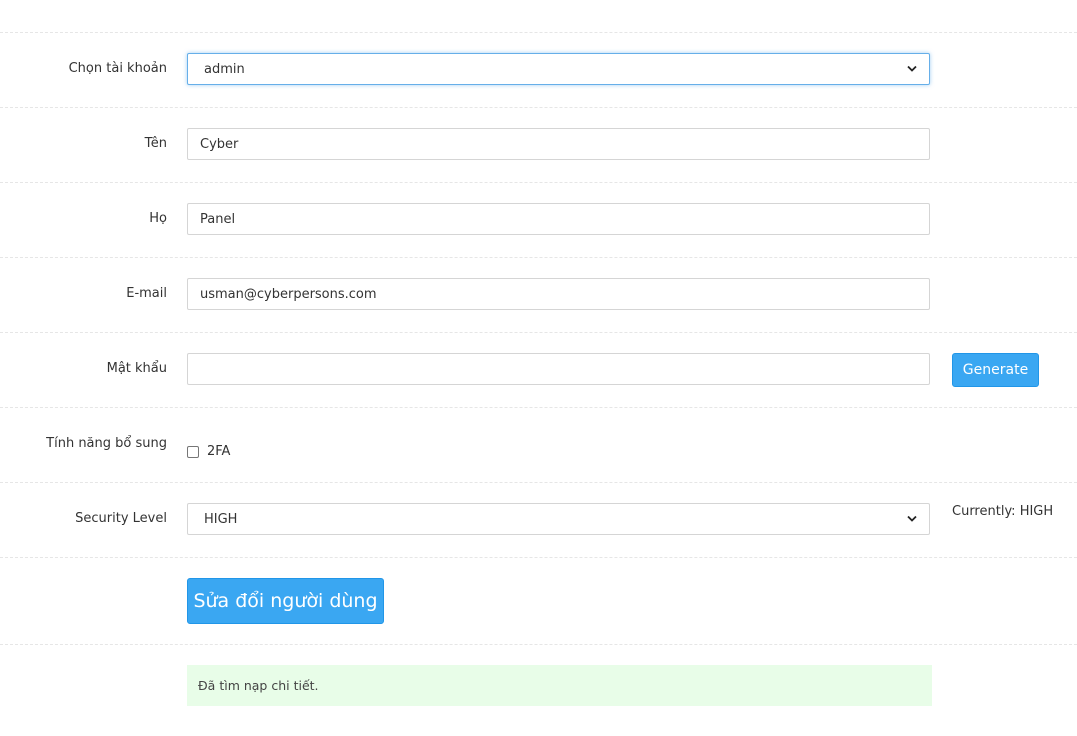 The width and height of the screenshot is (1077, 736). What do you see at coordinates (558, 69) in the screenshot?
I see `account-select: admin` at bounding box center [558, 69].